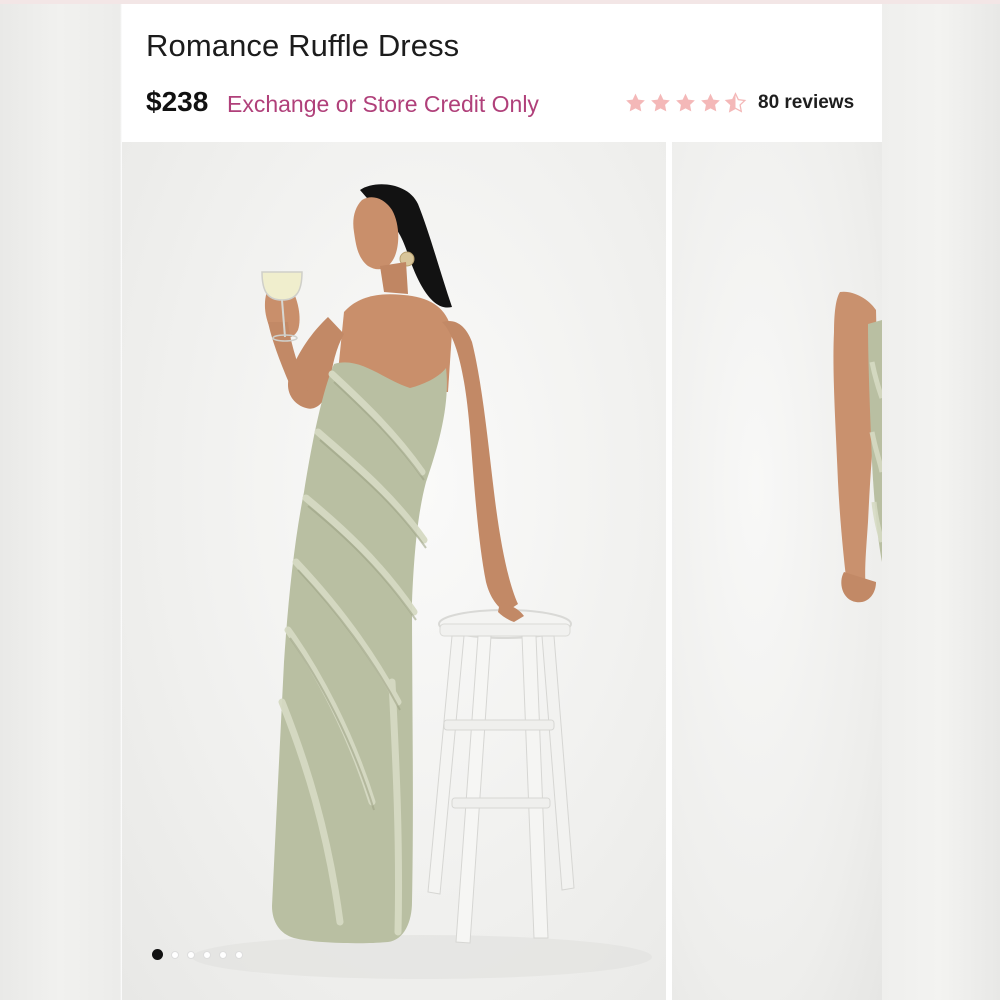 The height and width of the screenshot is (1000, 1000). I want to click on reviews-count-link: 80 reviews, so click(806, 103).